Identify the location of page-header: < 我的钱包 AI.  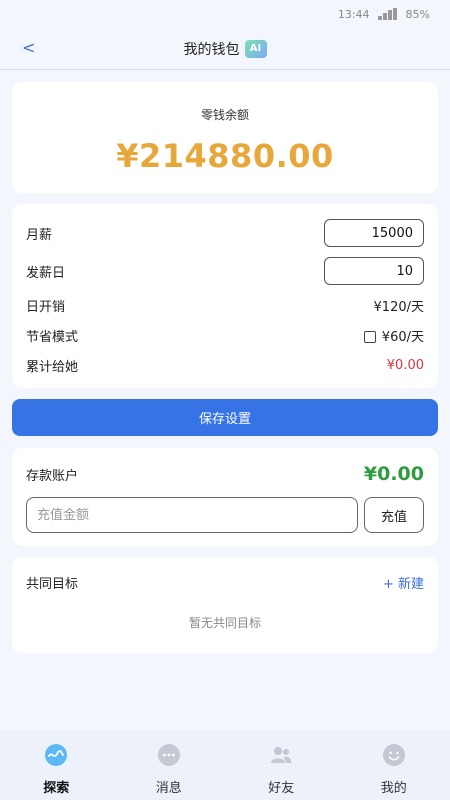
(225, 49).